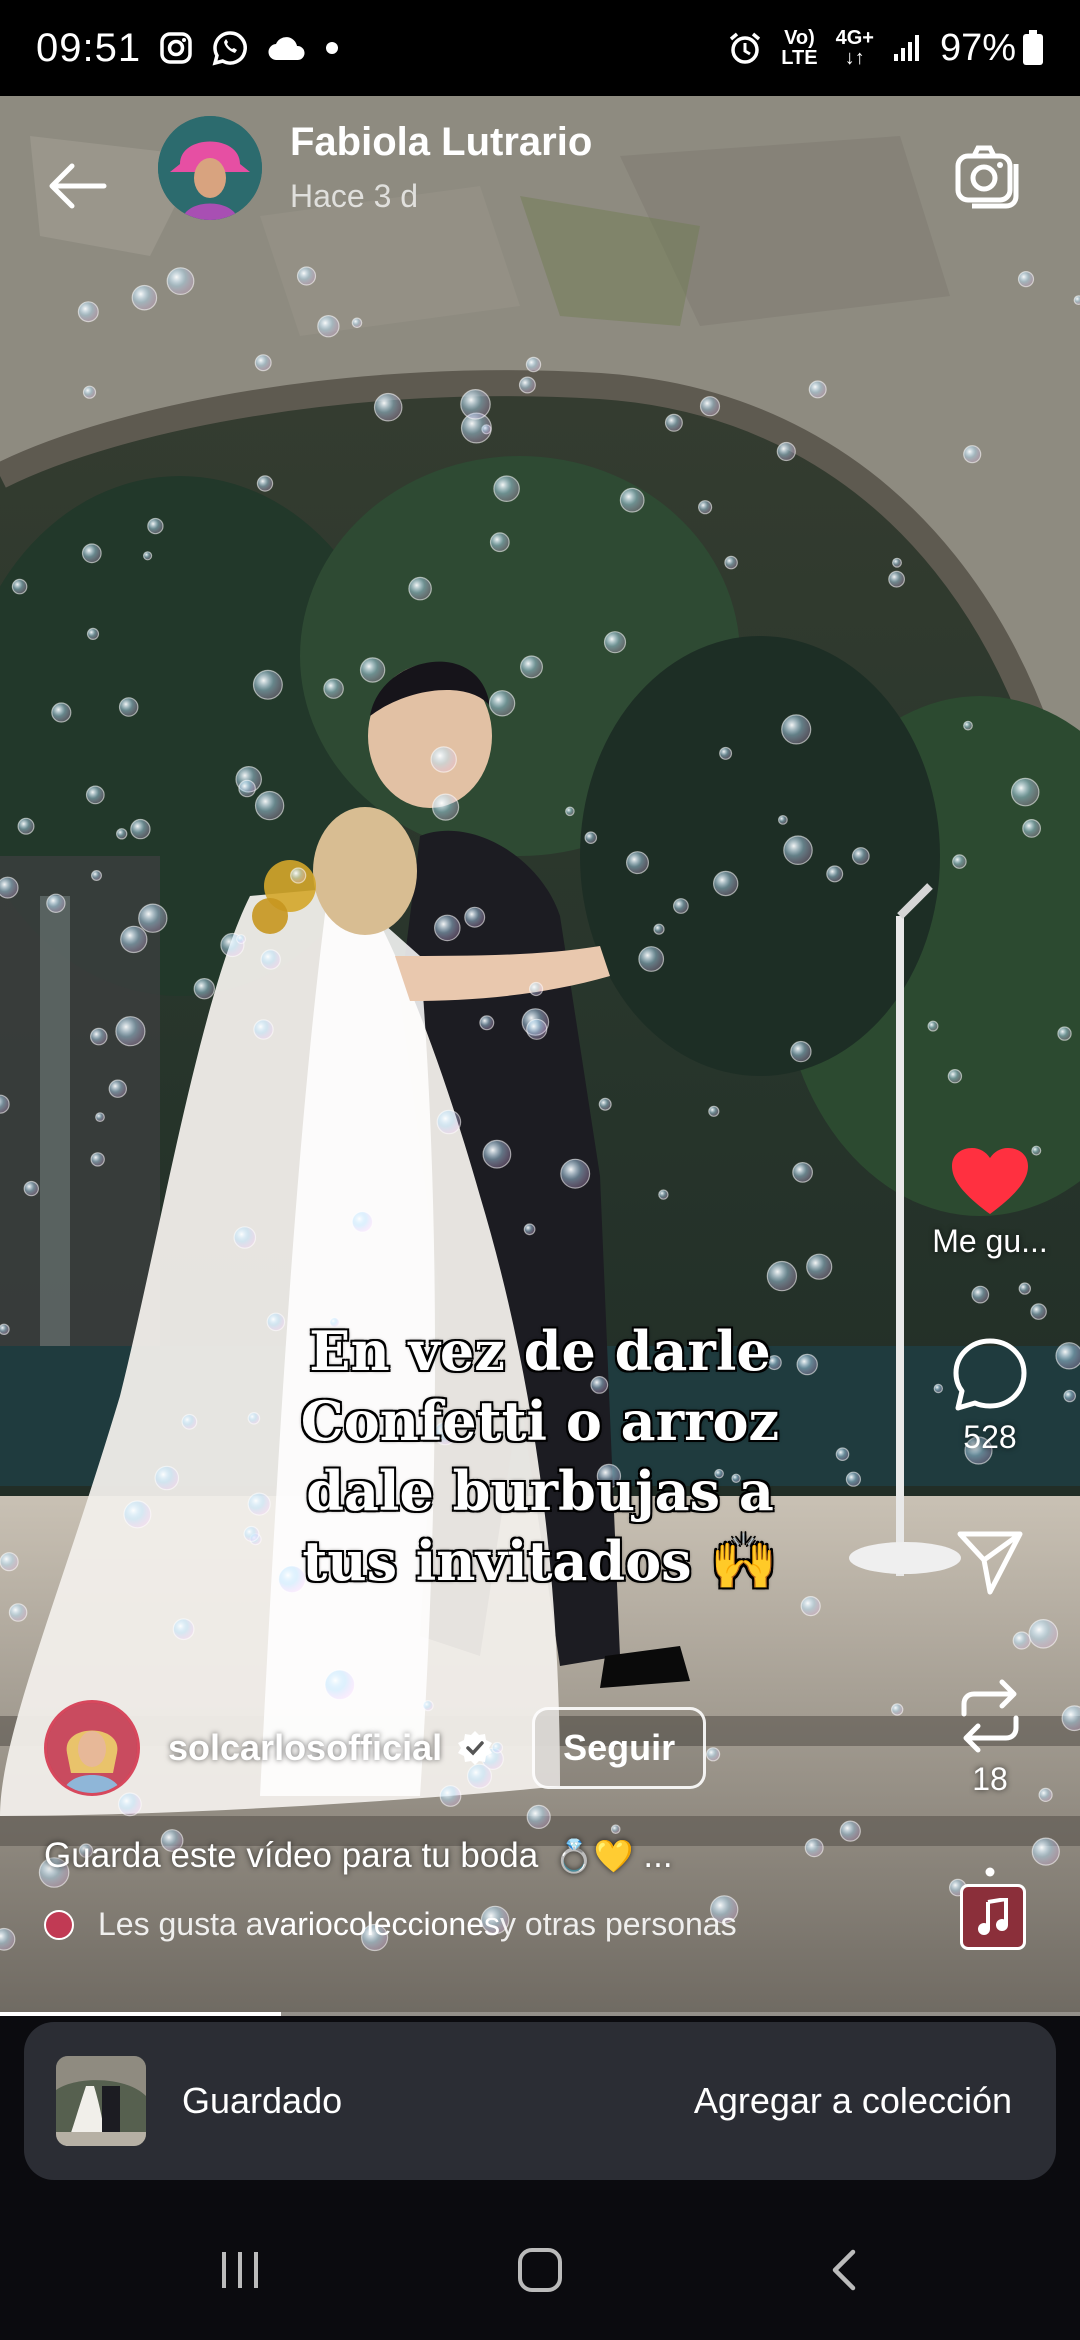  I want to click on post-time: Hace 3 d, so click(354, 196).